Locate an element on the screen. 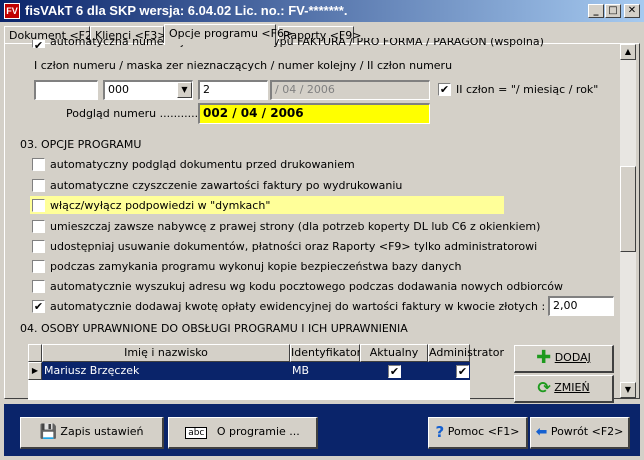 The height and width of the screenshot is (460, 644). save-settings-button: 💾 Zapis ustawień is located at coordinates (92, 433).